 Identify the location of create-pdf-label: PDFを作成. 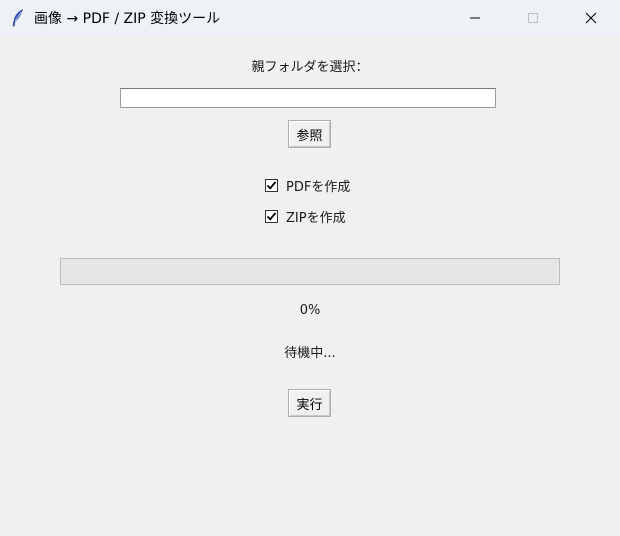
(318, 187).